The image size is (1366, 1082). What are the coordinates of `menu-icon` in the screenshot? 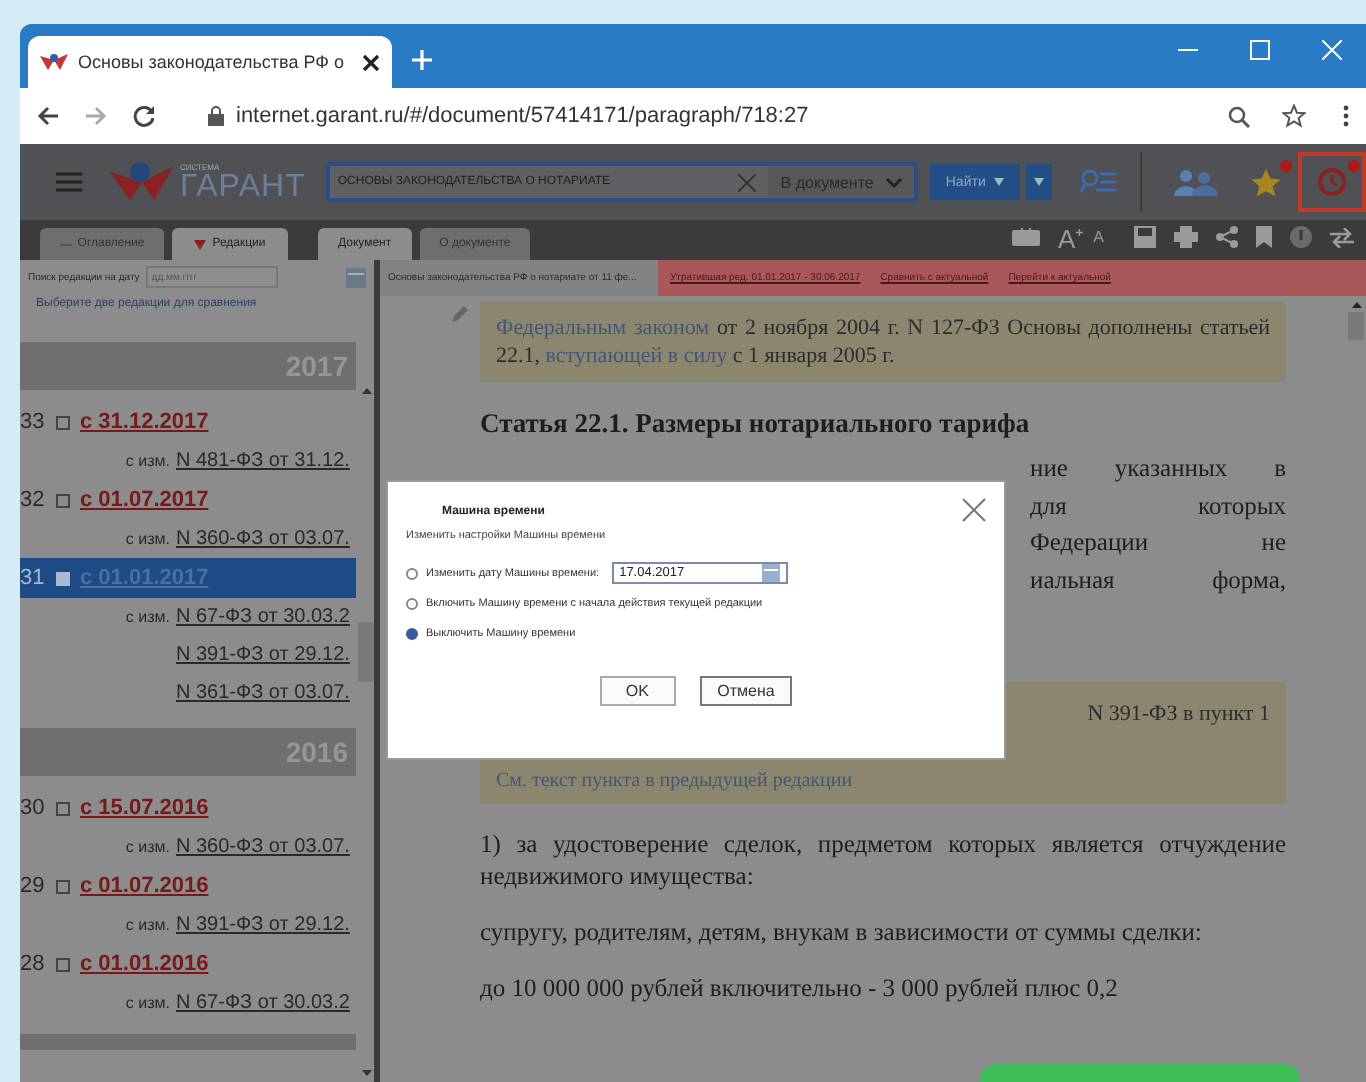 It's located at (69, 182).